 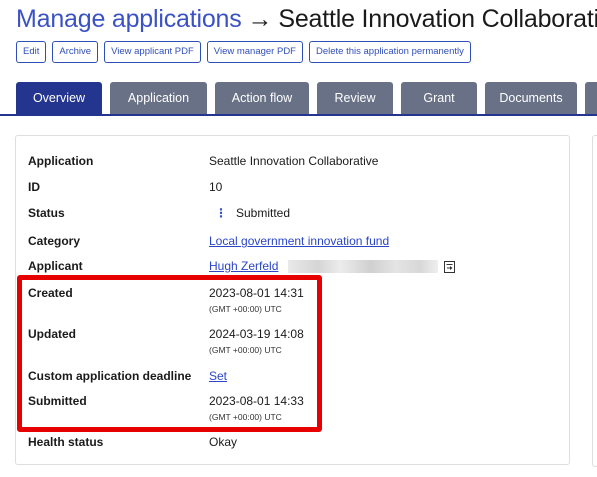 What do you see at coordinates (59, 98) in the screenshot?
I see `tab-overview: Overview` at bounding box center [59, 98].